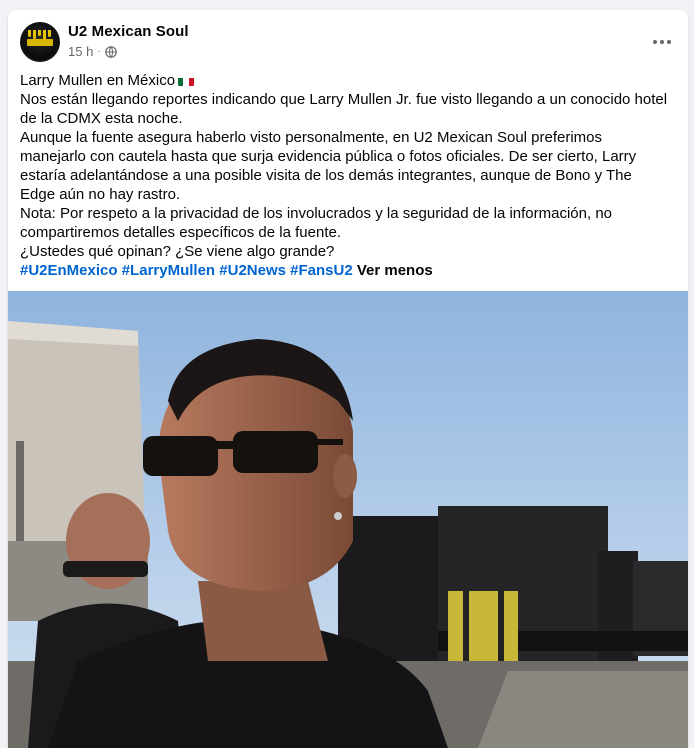 The height and width of the screenshot is (748, 694). What do you see at coordinates (168, 270) in the screenshot?
I see `hashtag-link: #LarryMullen` at bounding box center [168, 270].